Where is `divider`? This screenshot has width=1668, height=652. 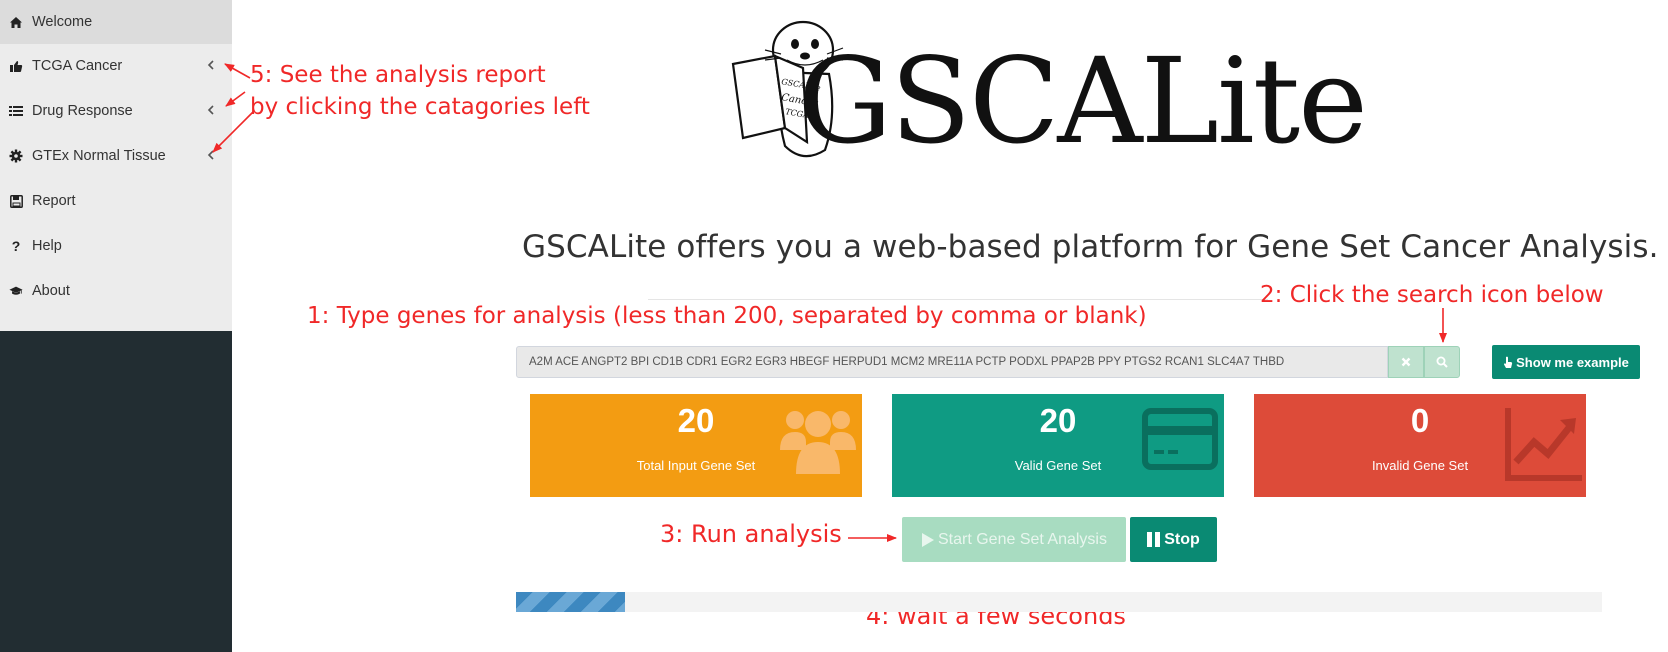 divider is located at coordinates (958, 299).